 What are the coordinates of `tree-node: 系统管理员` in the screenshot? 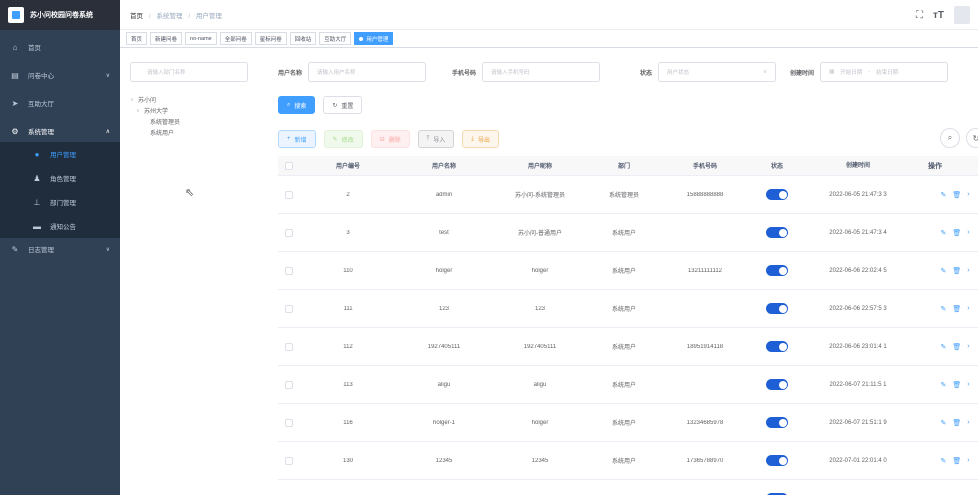 It's located at (155, 121).